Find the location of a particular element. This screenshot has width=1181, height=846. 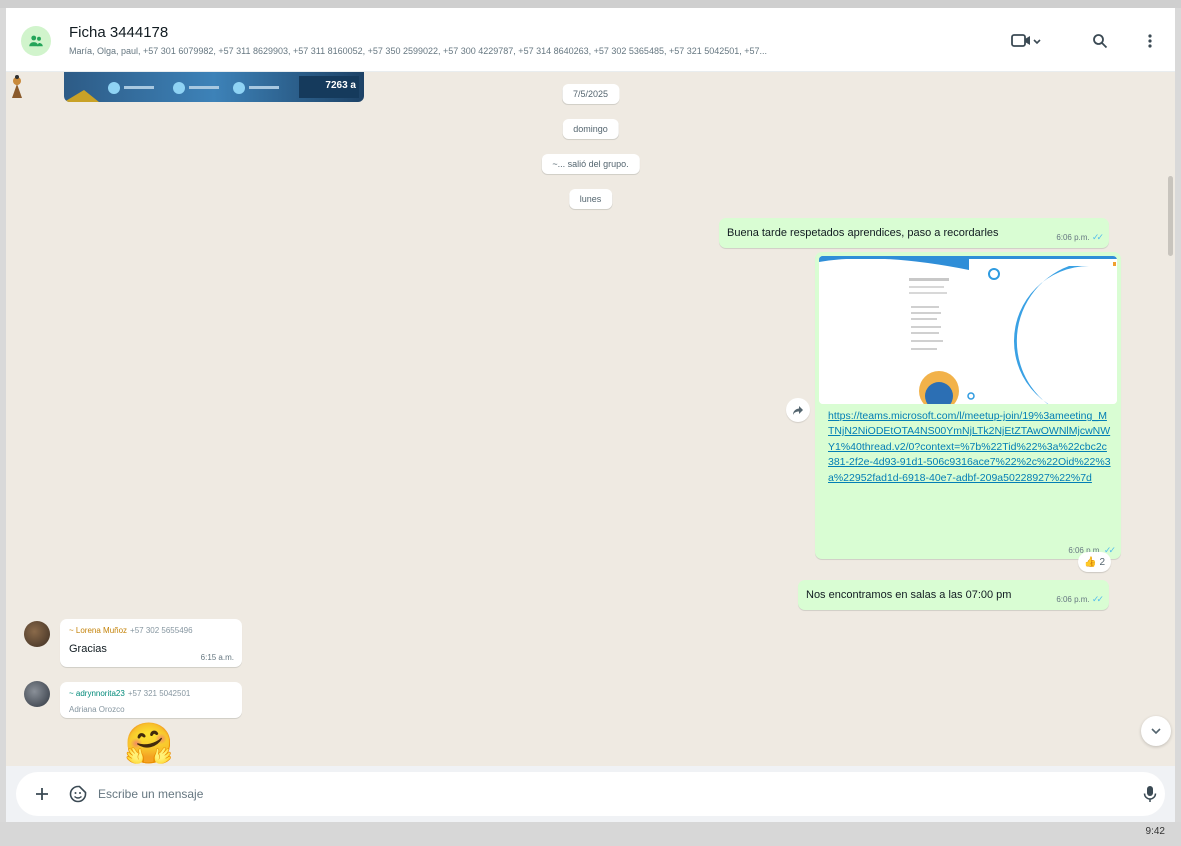

image-thumbnail is located at coordinates (211, 89).